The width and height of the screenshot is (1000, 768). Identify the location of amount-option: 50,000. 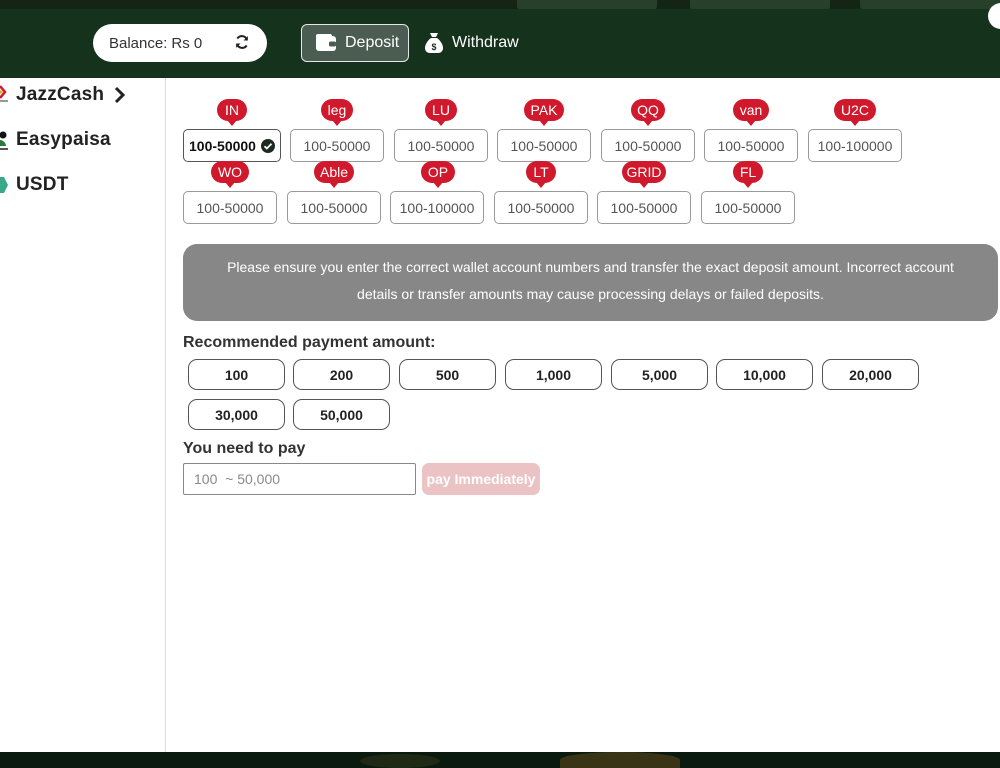
(341, 414).